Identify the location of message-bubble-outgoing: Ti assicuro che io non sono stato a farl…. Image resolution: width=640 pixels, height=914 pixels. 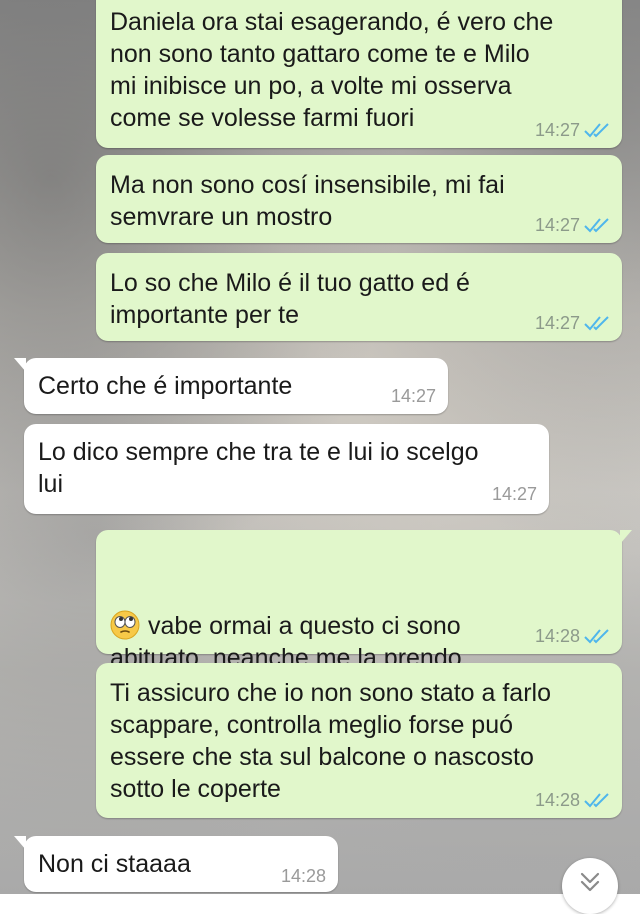
(359, 740).